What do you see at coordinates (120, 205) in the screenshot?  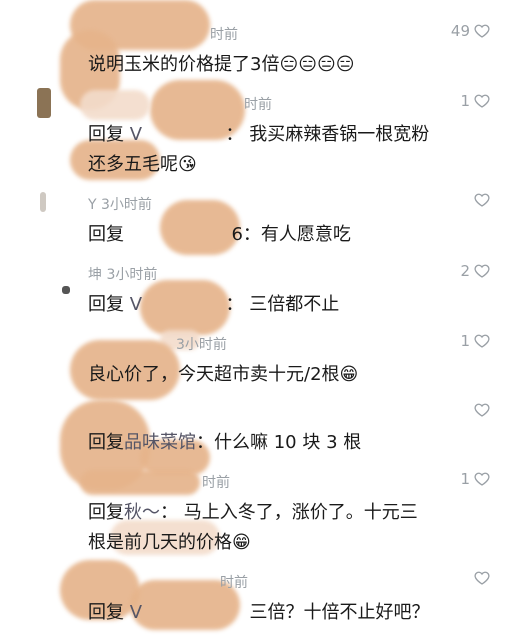 I see `comment-meta: Y 3小时前` at bounding box center [120, 205].